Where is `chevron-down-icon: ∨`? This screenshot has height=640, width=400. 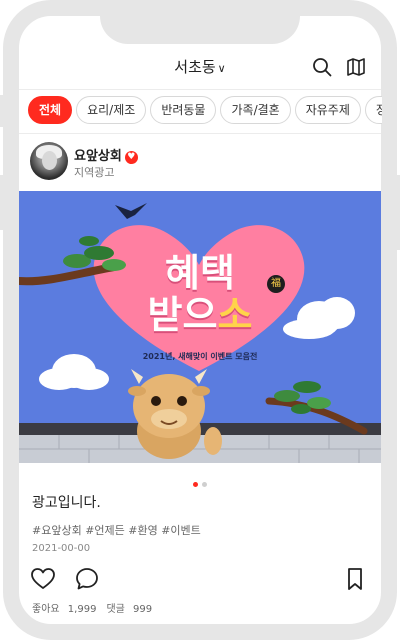
chevron-down-icon: ∨ is located at coordinates (221, 68).